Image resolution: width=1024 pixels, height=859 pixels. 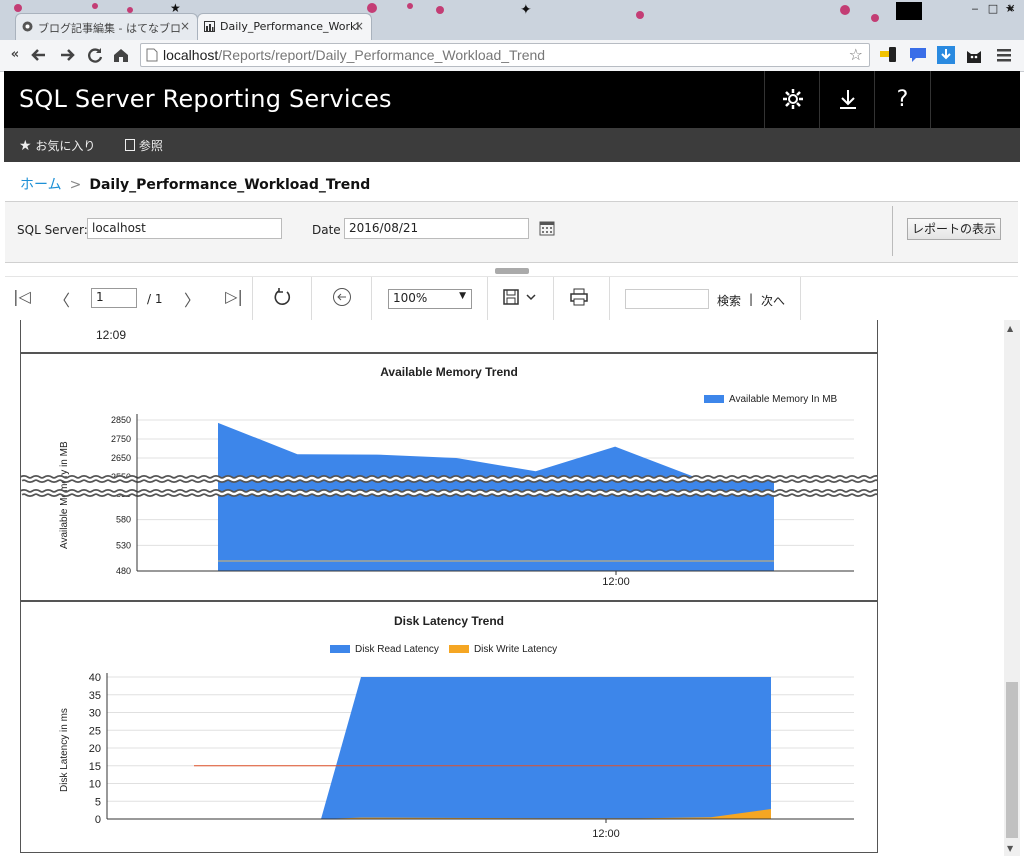 What do you see at coordinates (155, 299) in the screenshot?
I see `page-total: / 1` at bounding box center [155, 299].